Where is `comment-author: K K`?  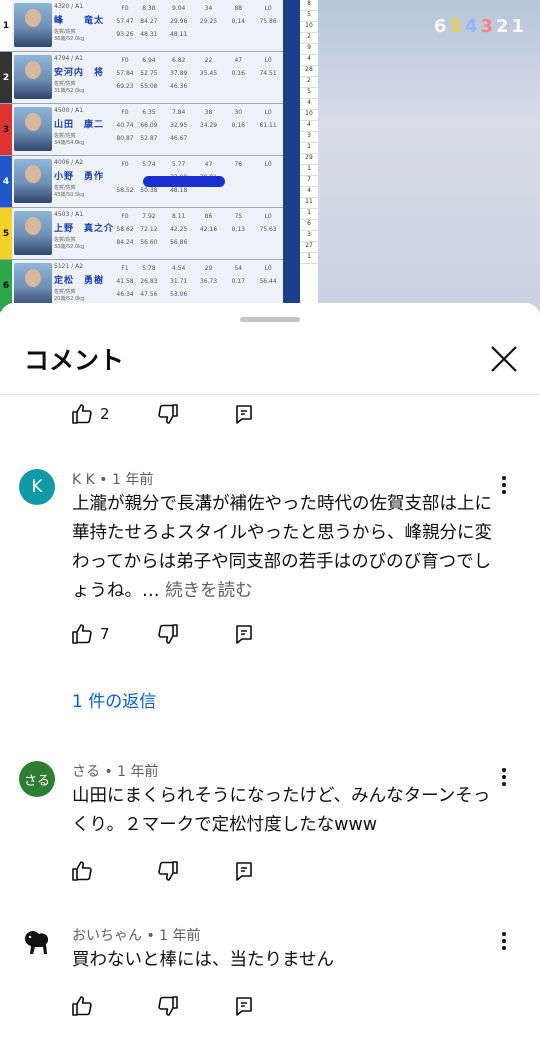 comment-author: K K is located at coordinates (83, 480).